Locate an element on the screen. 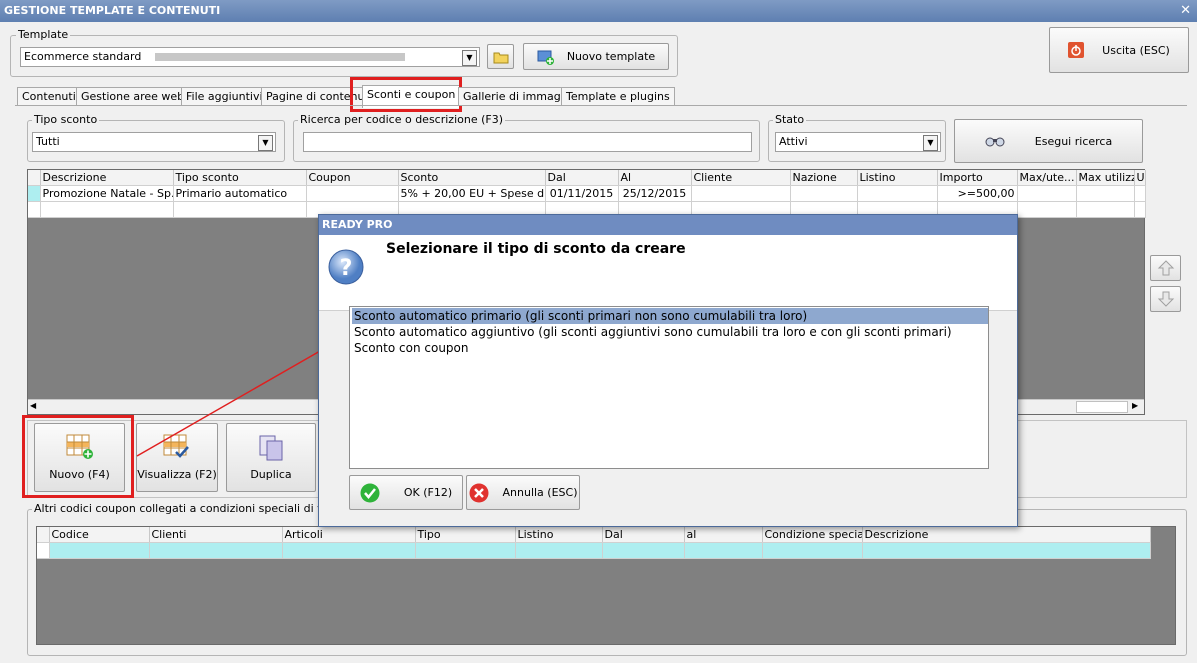 This screenshot has height=663, width=1197. cancel-icon is located at coordinates (478, 492).